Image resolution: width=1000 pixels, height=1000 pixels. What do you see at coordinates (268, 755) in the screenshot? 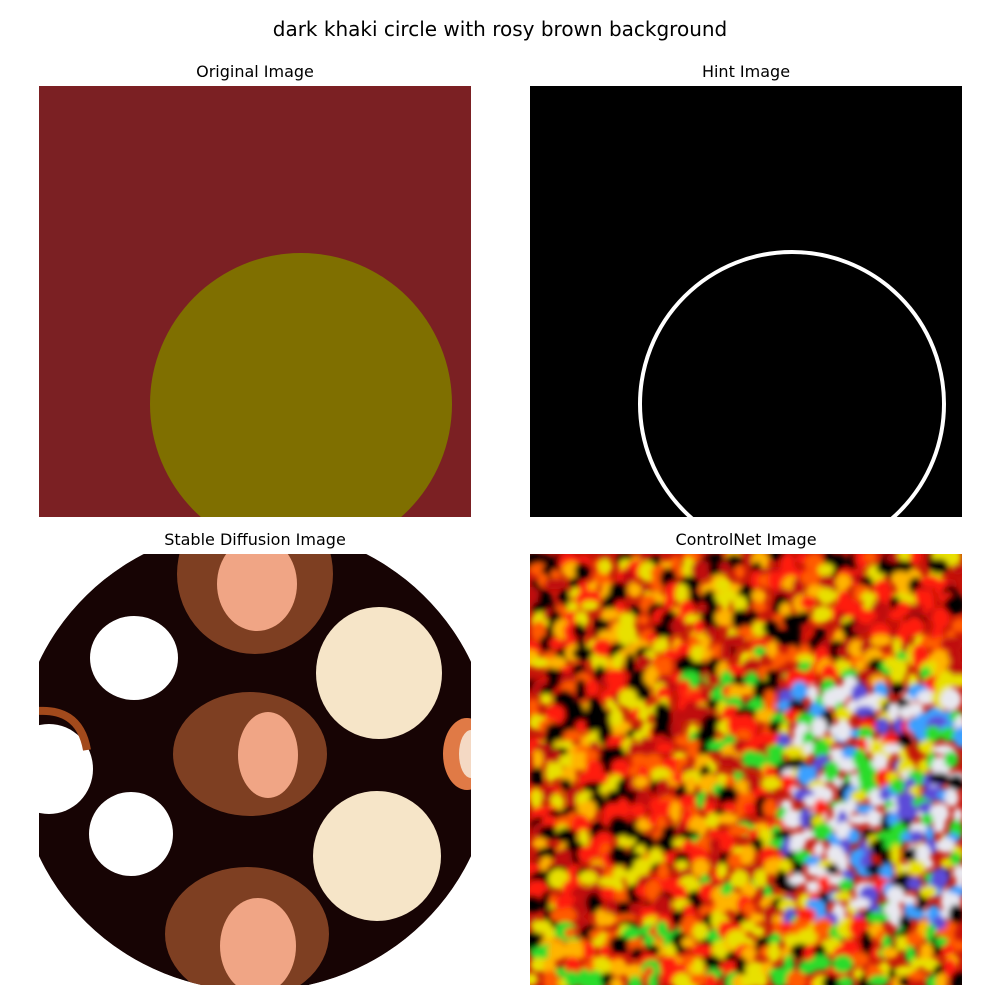
I see `sd-core-middle` at bounding box center [268, 755].